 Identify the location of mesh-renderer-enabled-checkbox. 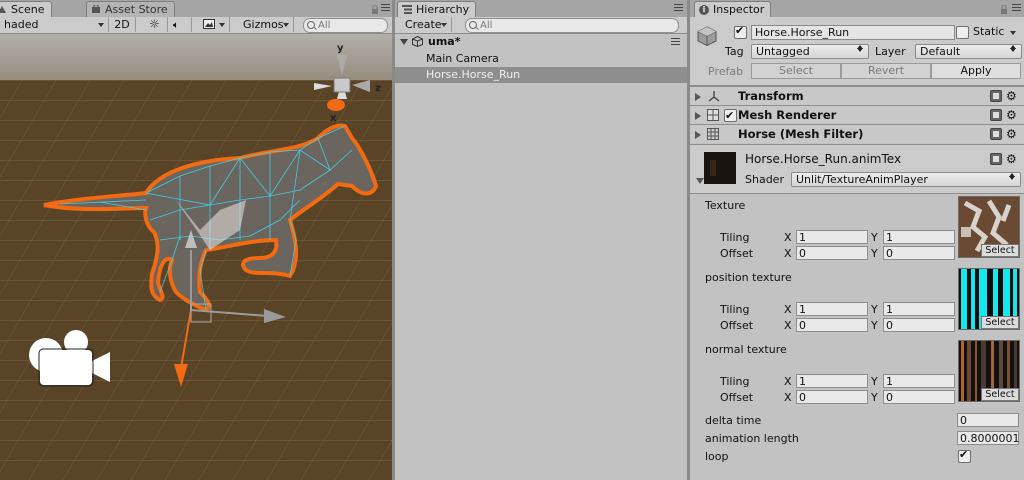
(730, 116).